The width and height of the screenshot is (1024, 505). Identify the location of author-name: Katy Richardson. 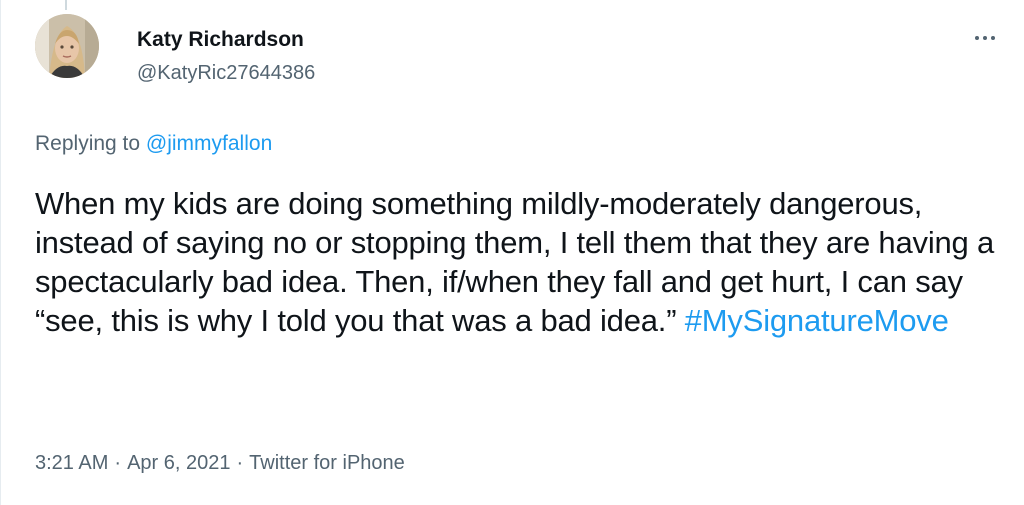
(220, 40).